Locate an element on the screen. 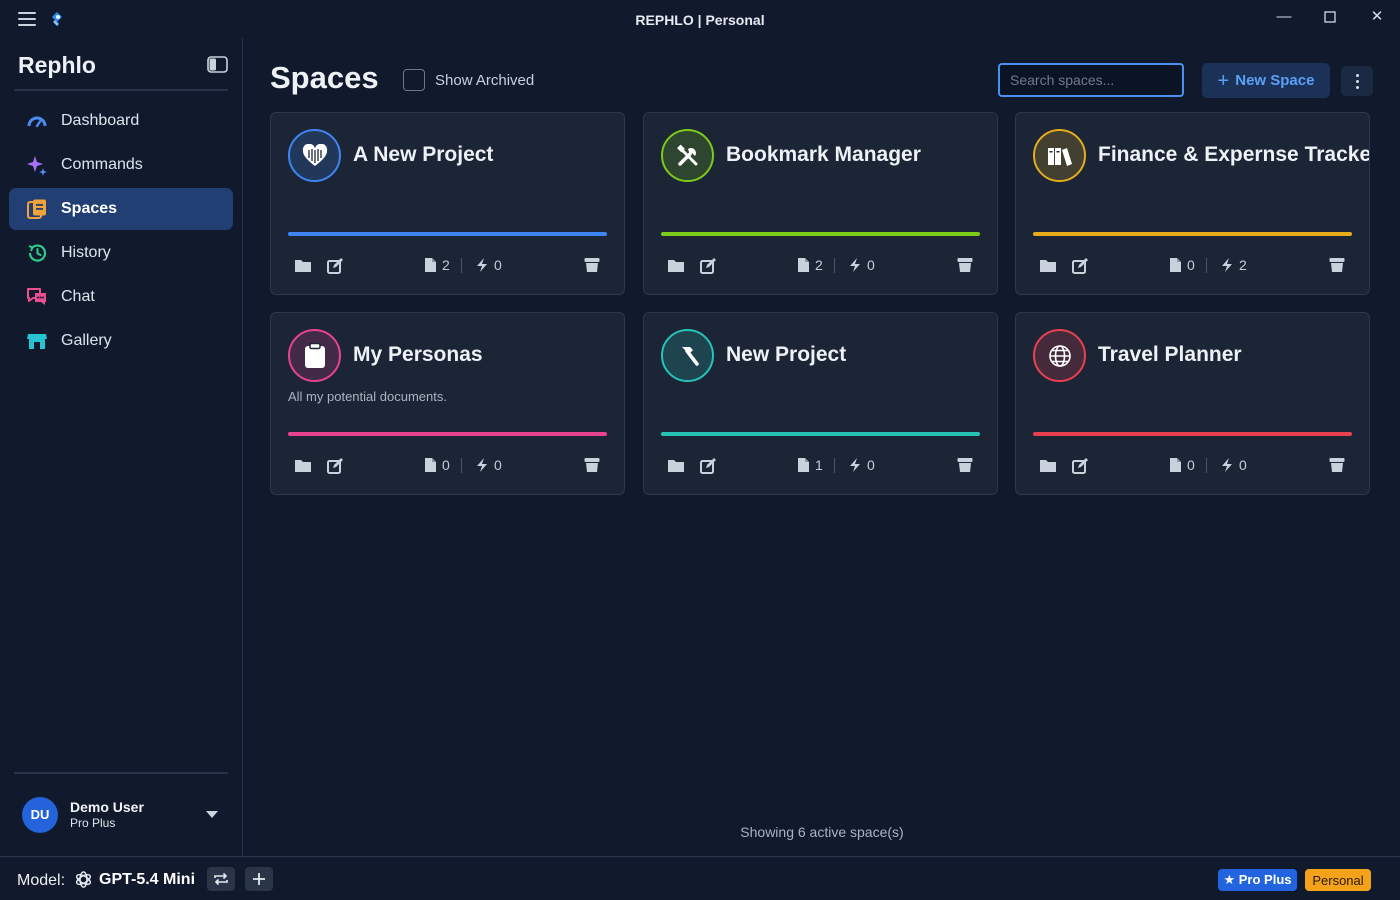 This screenshot has width=1400, height=900. space-card: Finance & Expernse Tracker 0 2 is located at coordinates (1192, 203).